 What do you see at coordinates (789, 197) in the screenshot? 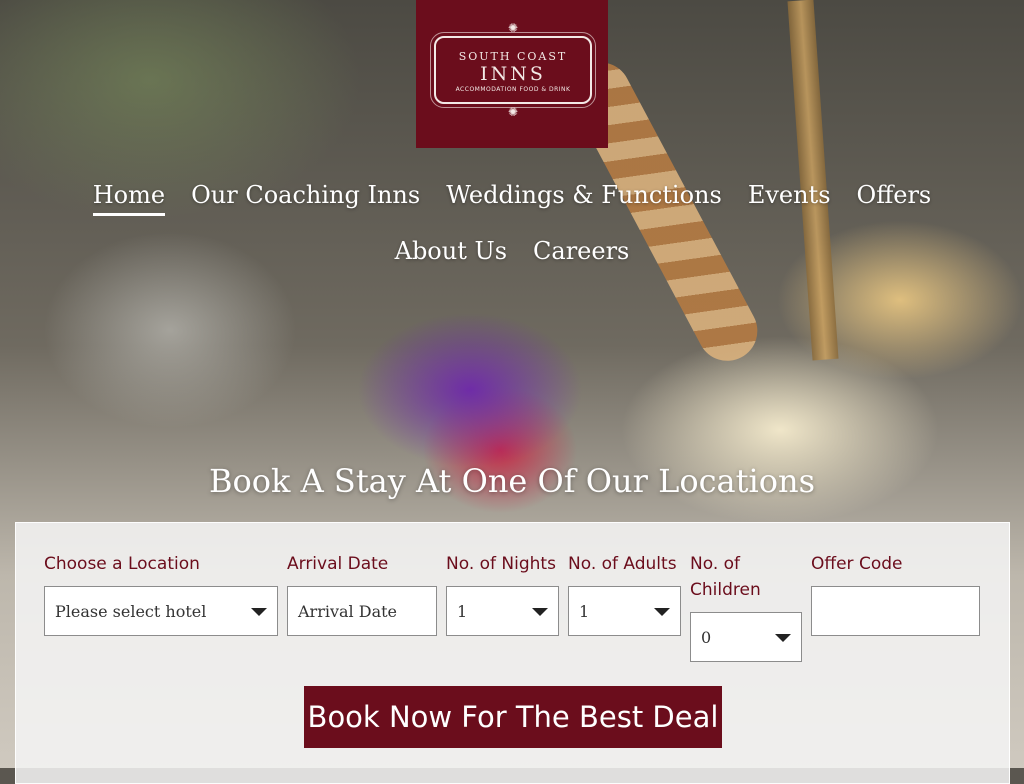
I see `nav-item-events: Events` at bounding box center [789, 197].